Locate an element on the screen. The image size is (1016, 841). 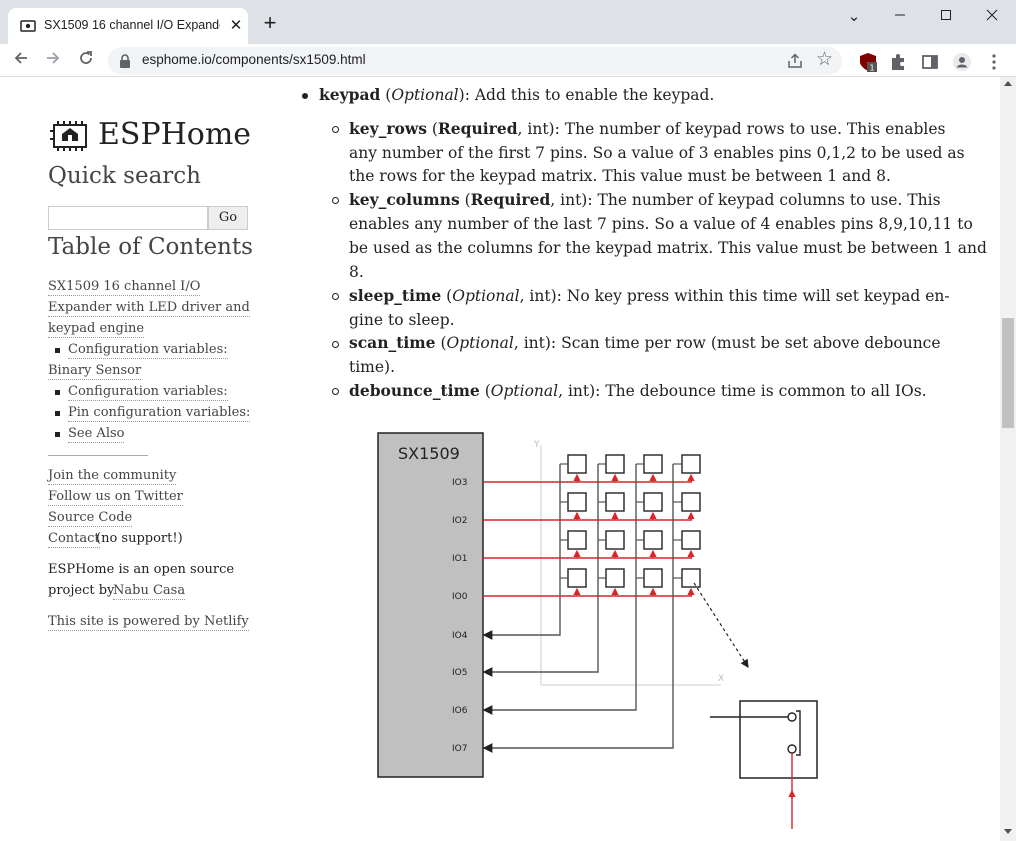
kebab-menu-icon is located at coordinates (994, 62).